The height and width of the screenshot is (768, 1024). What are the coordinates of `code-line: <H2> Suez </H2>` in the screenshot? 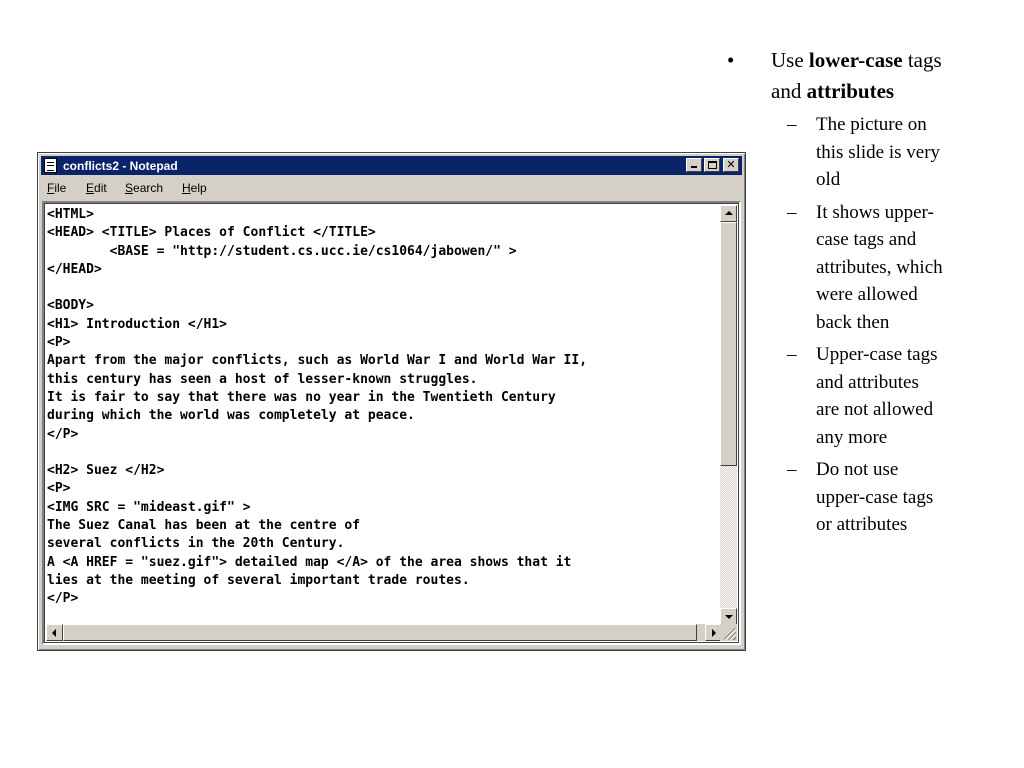 It's located at (106, 471).